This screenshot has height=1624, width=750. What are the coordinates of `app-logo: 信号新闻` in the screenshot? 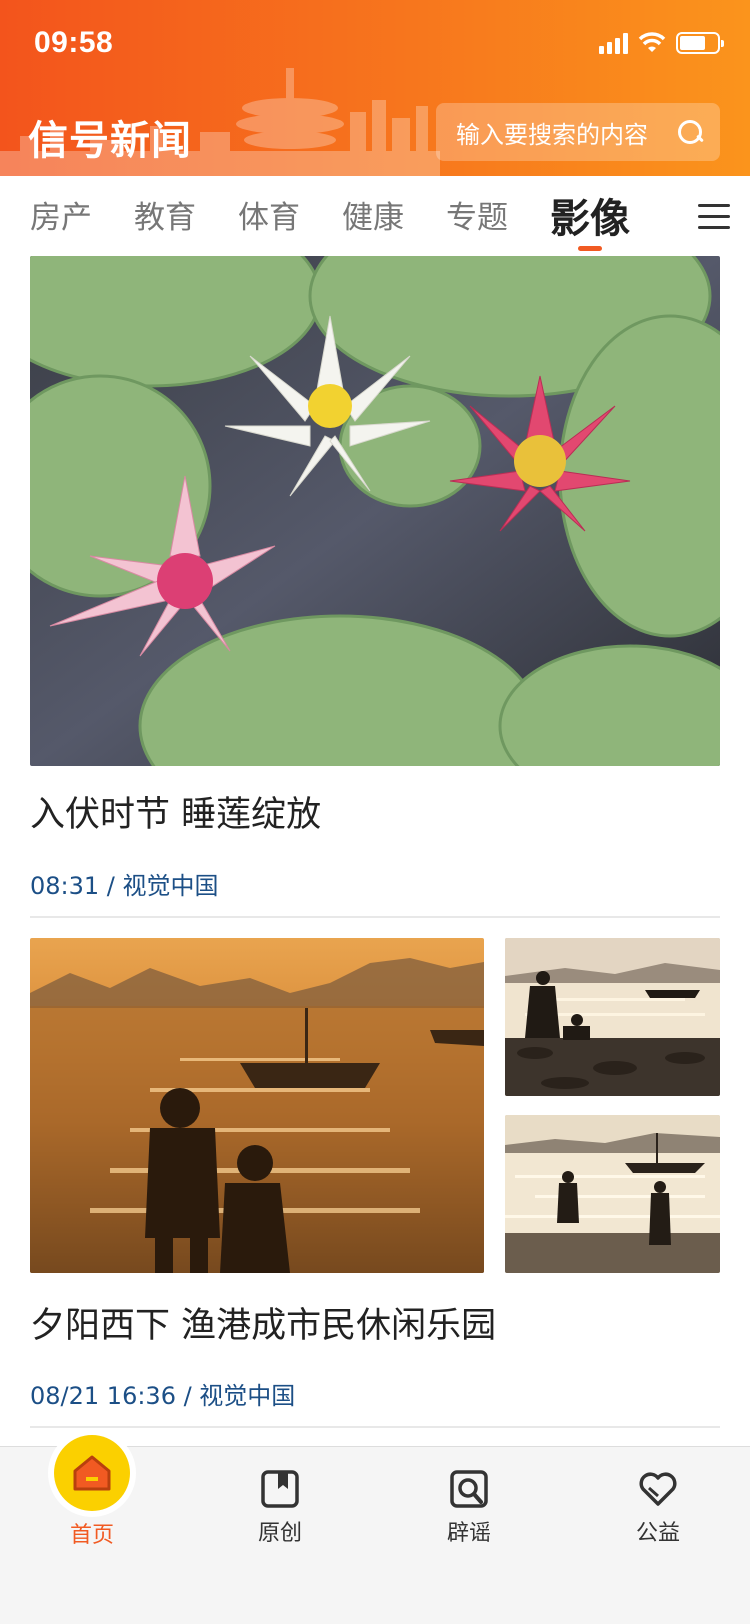 It's located at (110, 141).